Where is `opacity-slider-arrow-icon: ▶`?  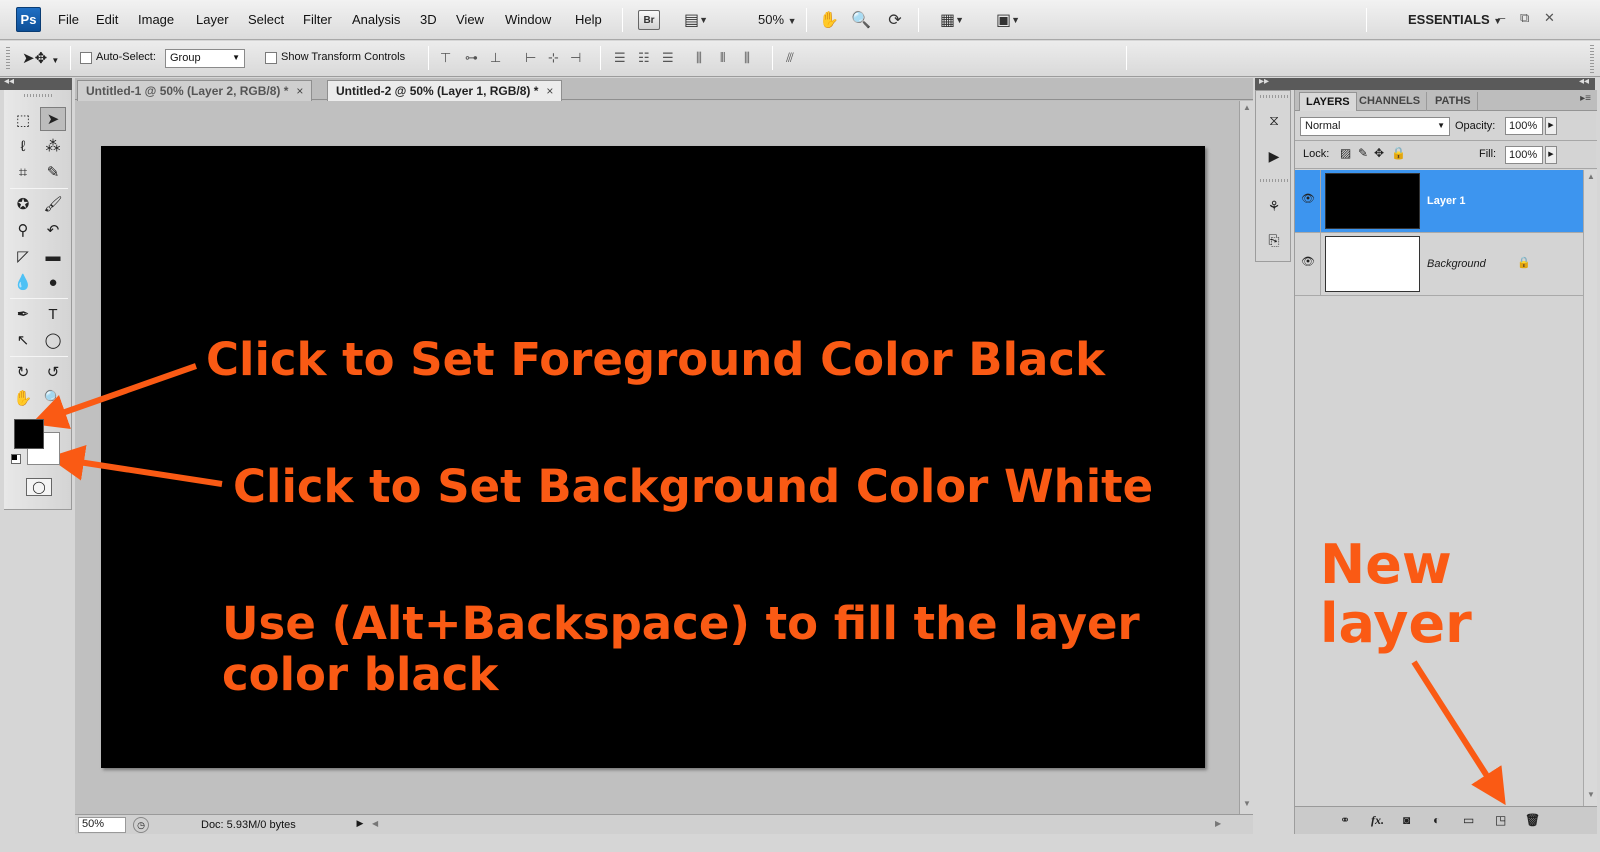 opacity-slider-arrow-icon: ▶ is located at coordinates (1551, 126).